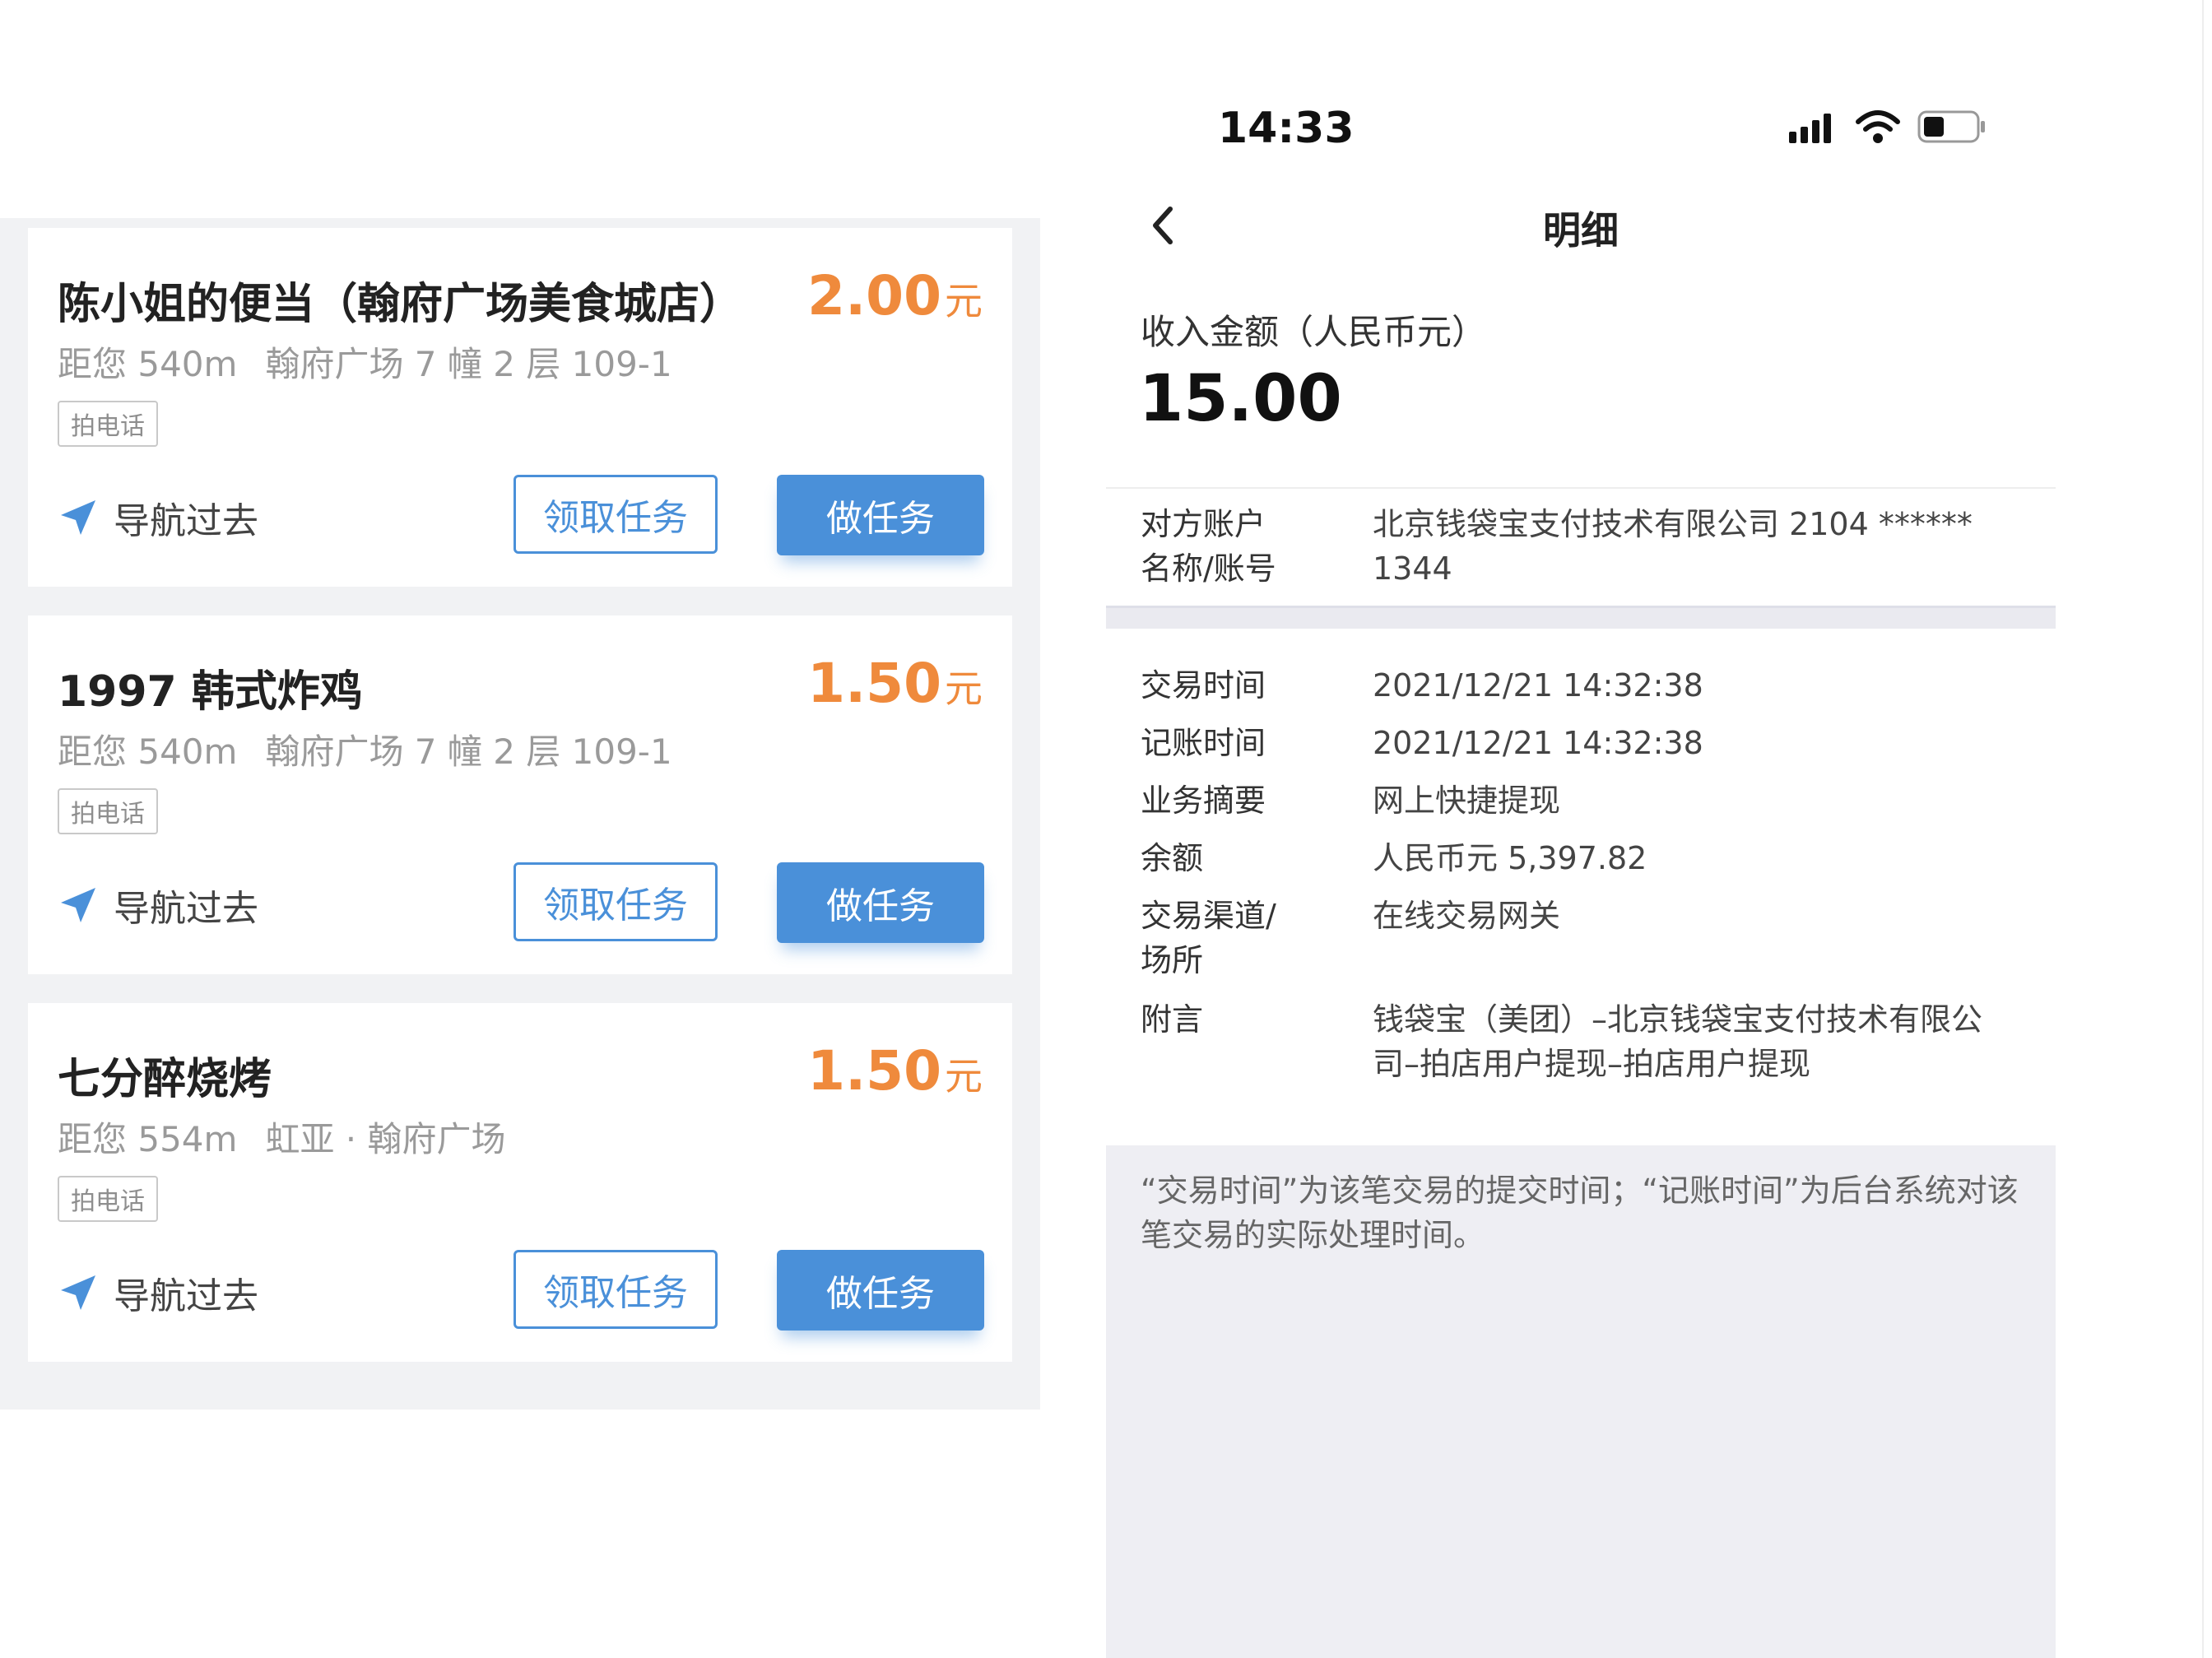 The image size is (2212, 1658). I want to click on battery-icon, so click(1951, 126).